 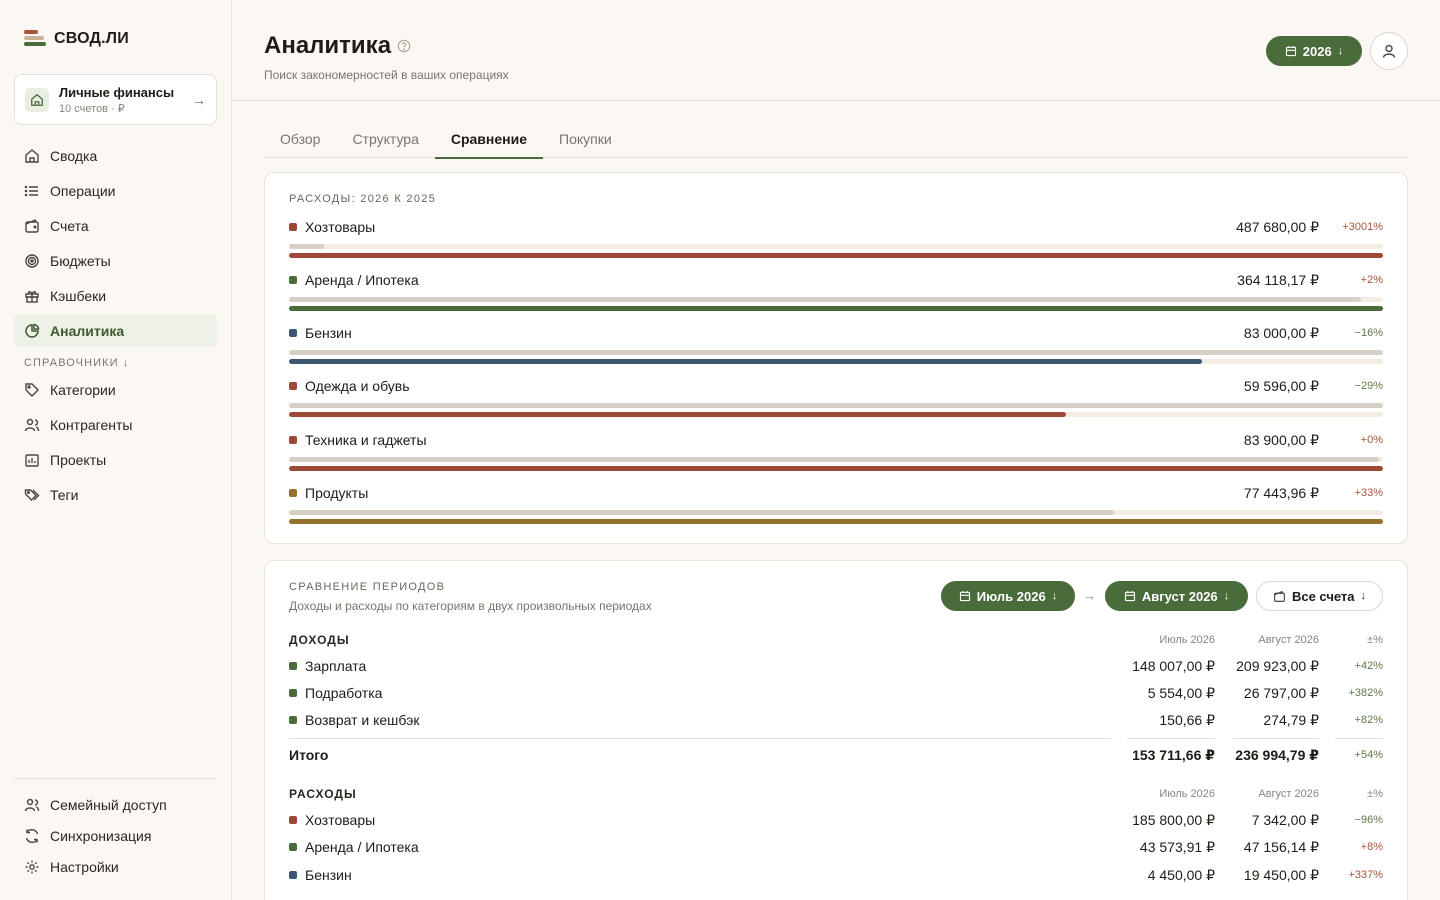 What do you see at coordinates (1368, 493) in the screenshot?
I see `category-change-pct: +33%` at bounding box center [1368, 493].